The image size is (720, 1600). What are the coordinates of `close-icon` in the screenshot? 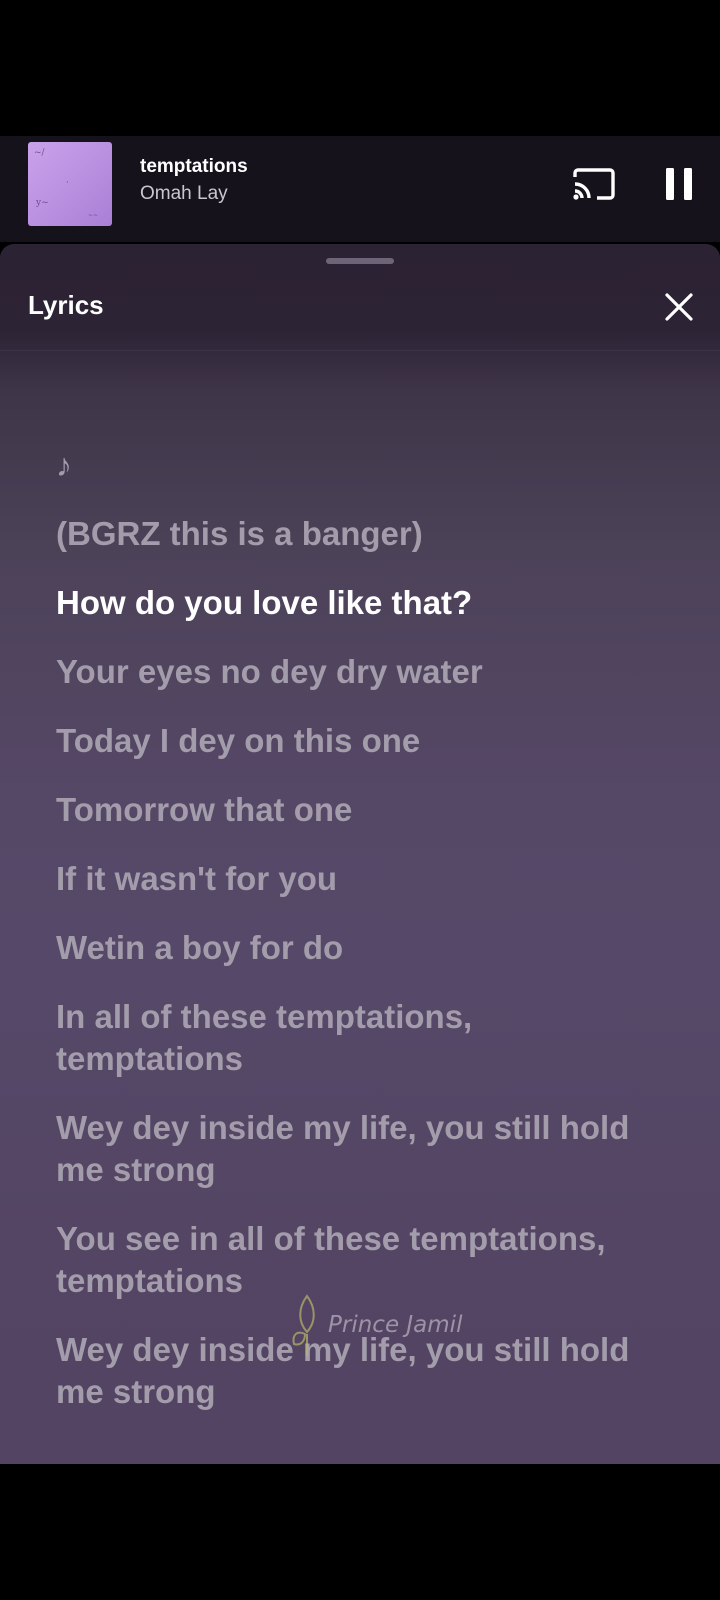 It's located at (679, 307).